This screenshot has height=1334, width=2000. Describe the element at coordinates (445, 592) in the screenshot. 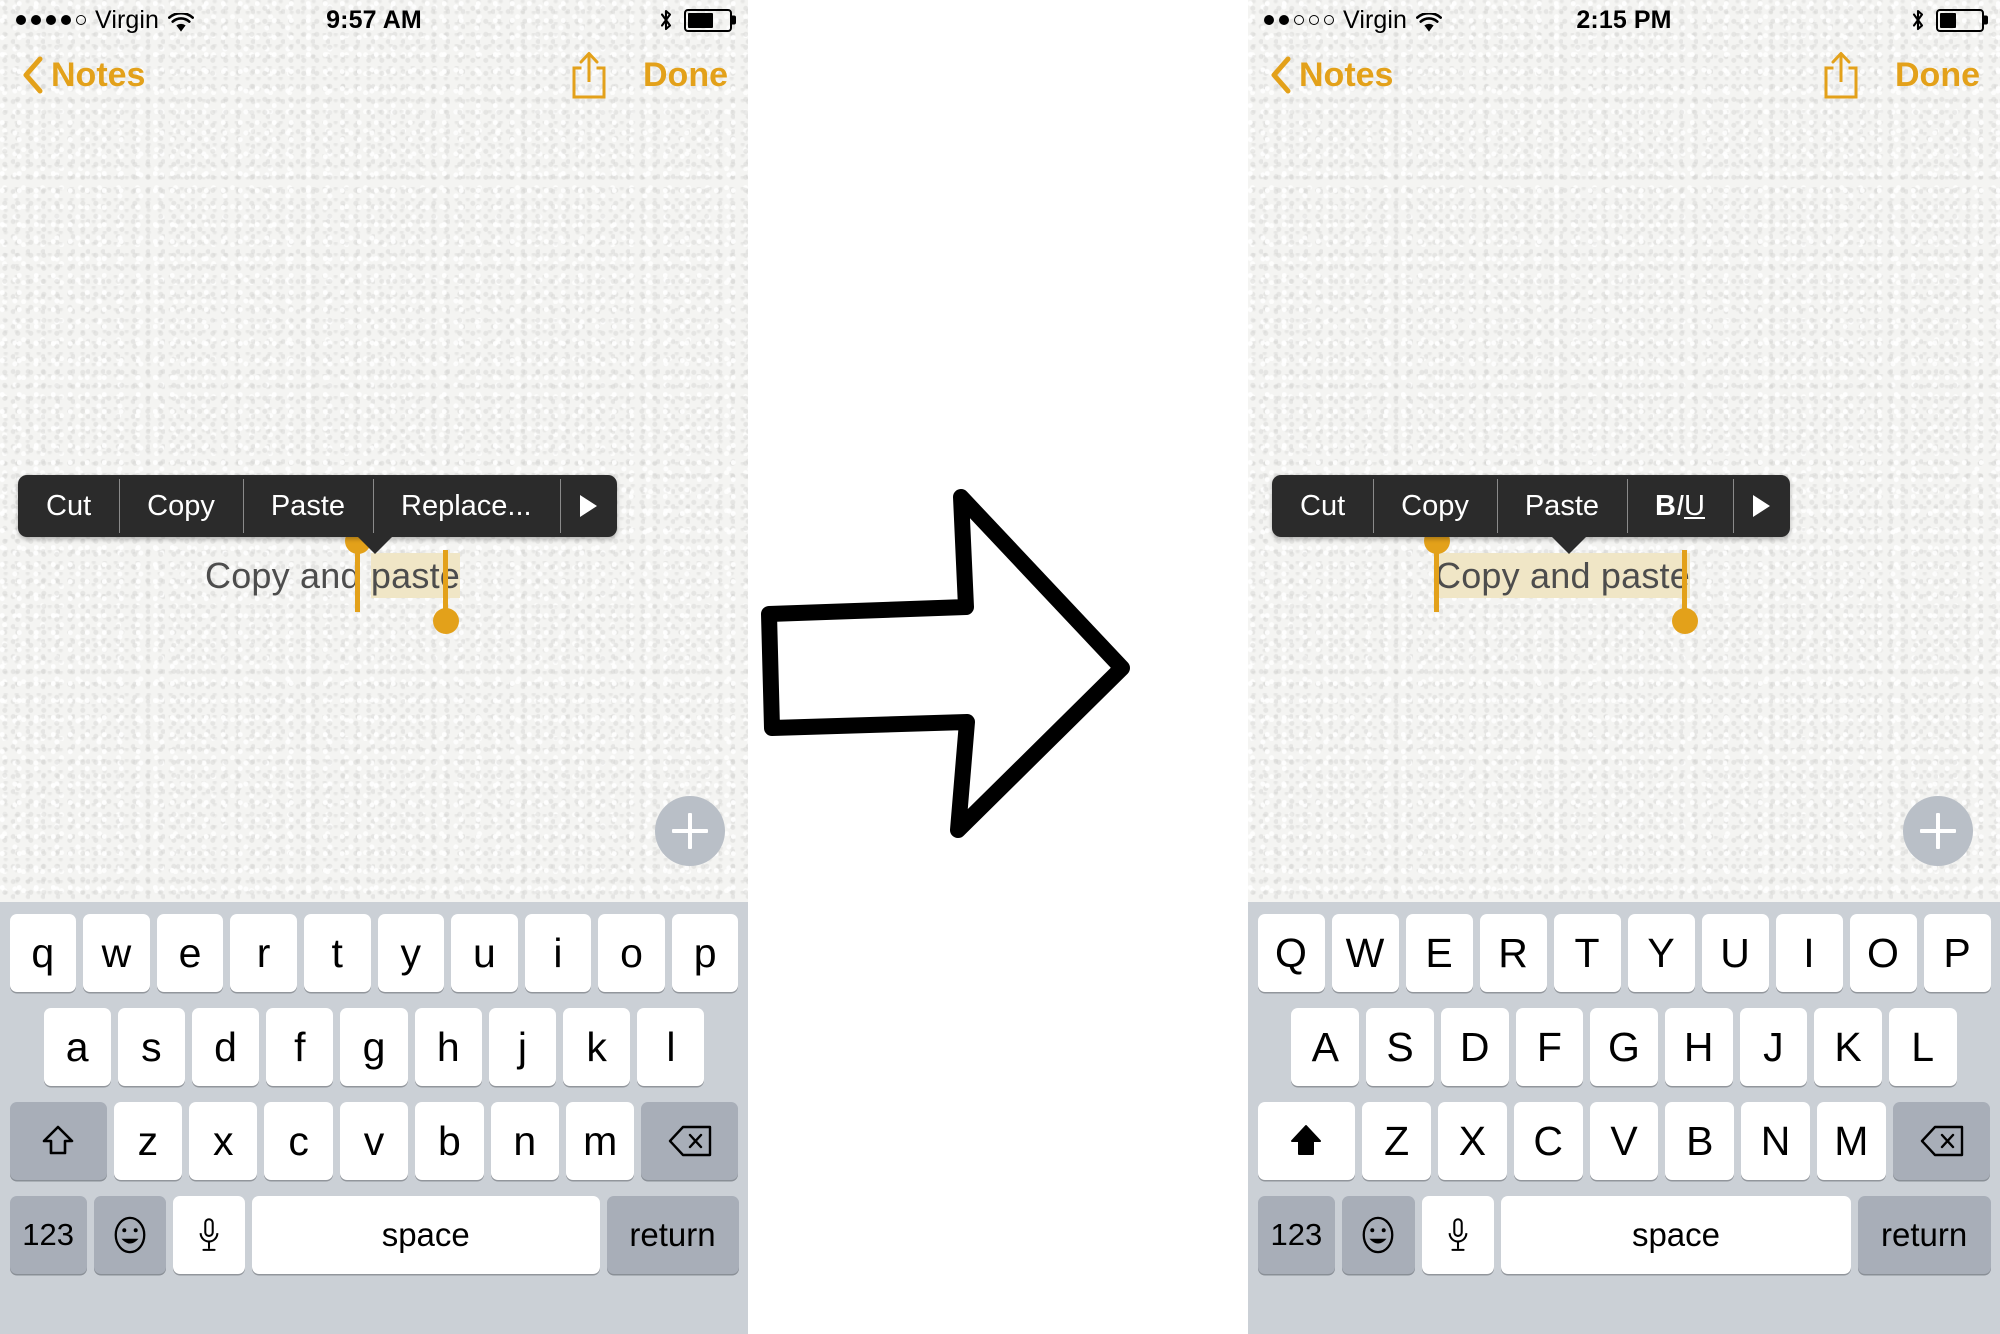

I see `selection-handle-end-before` at that location.